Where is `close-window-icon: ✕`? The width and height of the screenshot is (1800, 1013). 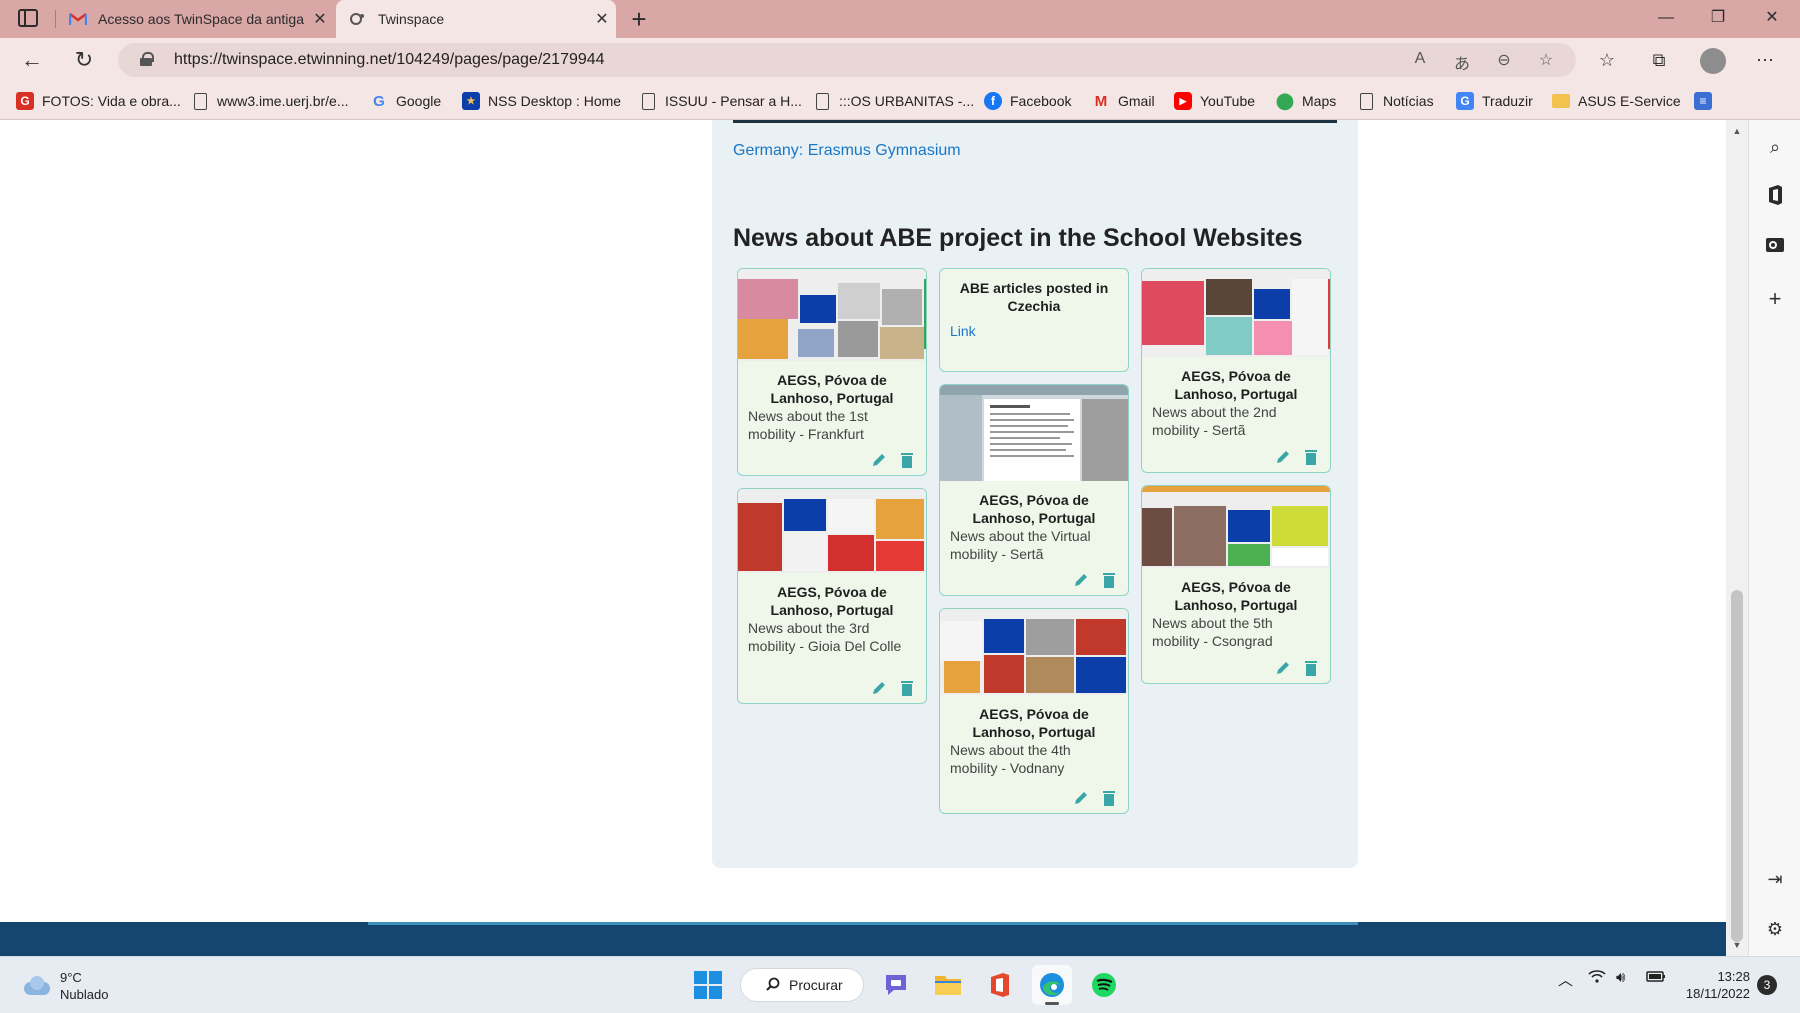 close-window-icon: ✕ is located at coordinates (1772, 19).